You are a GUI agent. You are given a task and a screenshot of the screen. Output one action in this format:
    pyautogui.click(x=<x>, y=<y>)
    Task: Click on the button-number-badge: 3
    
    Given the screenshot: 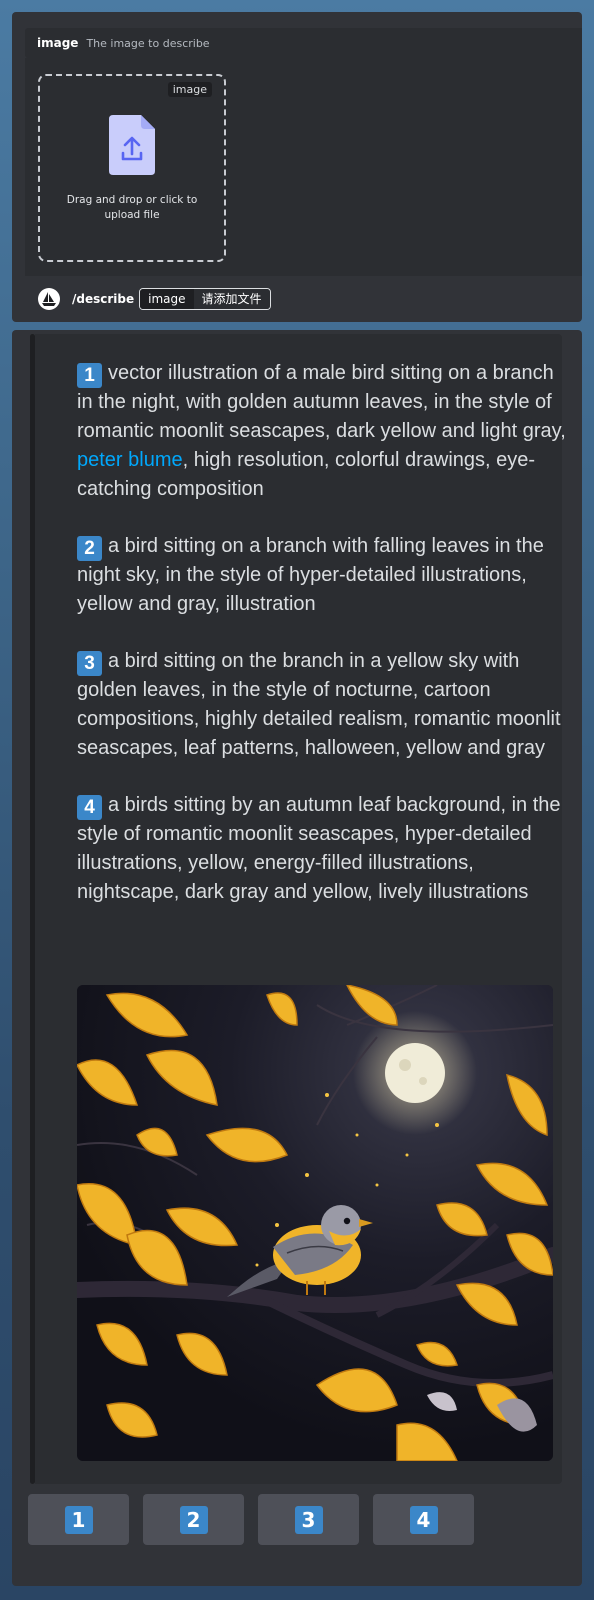 What is the action you would take?
    pyautogui.click(x=308, y=1519)
    